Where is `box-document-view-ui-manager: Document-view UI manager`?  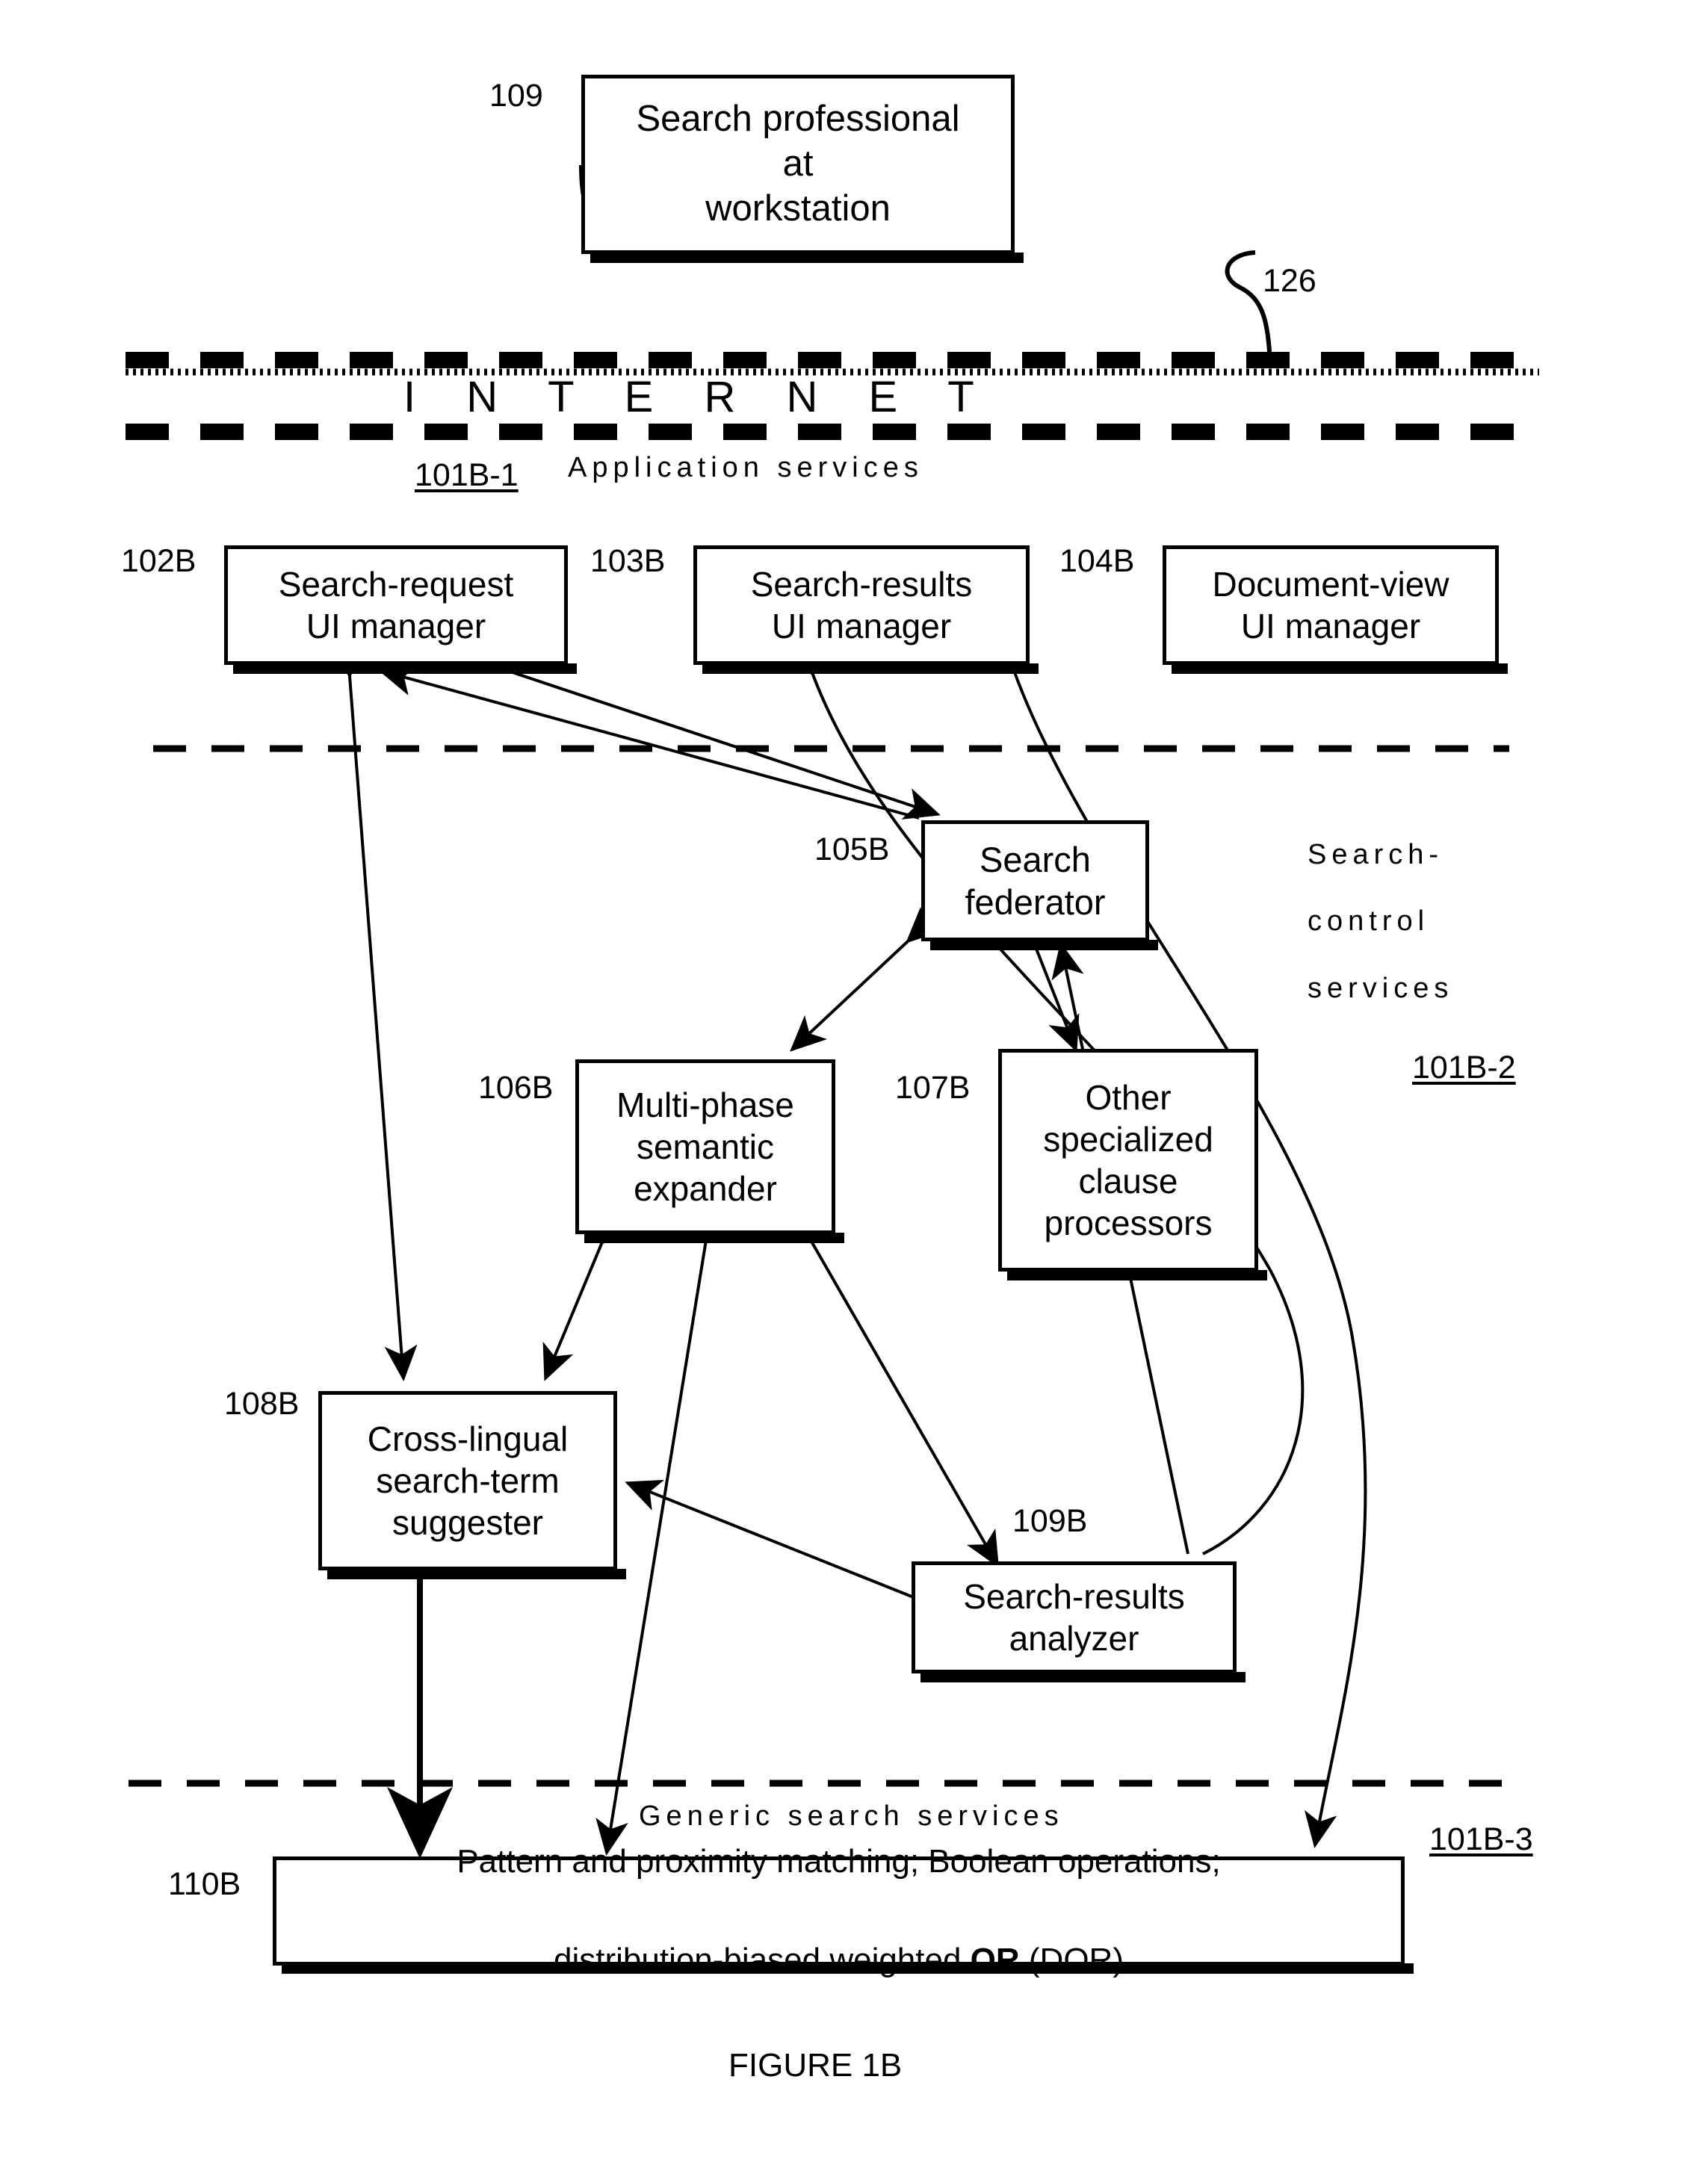
box-document-view-ui-manager: Document-view UI manager is located at coordinates (1331, 605).